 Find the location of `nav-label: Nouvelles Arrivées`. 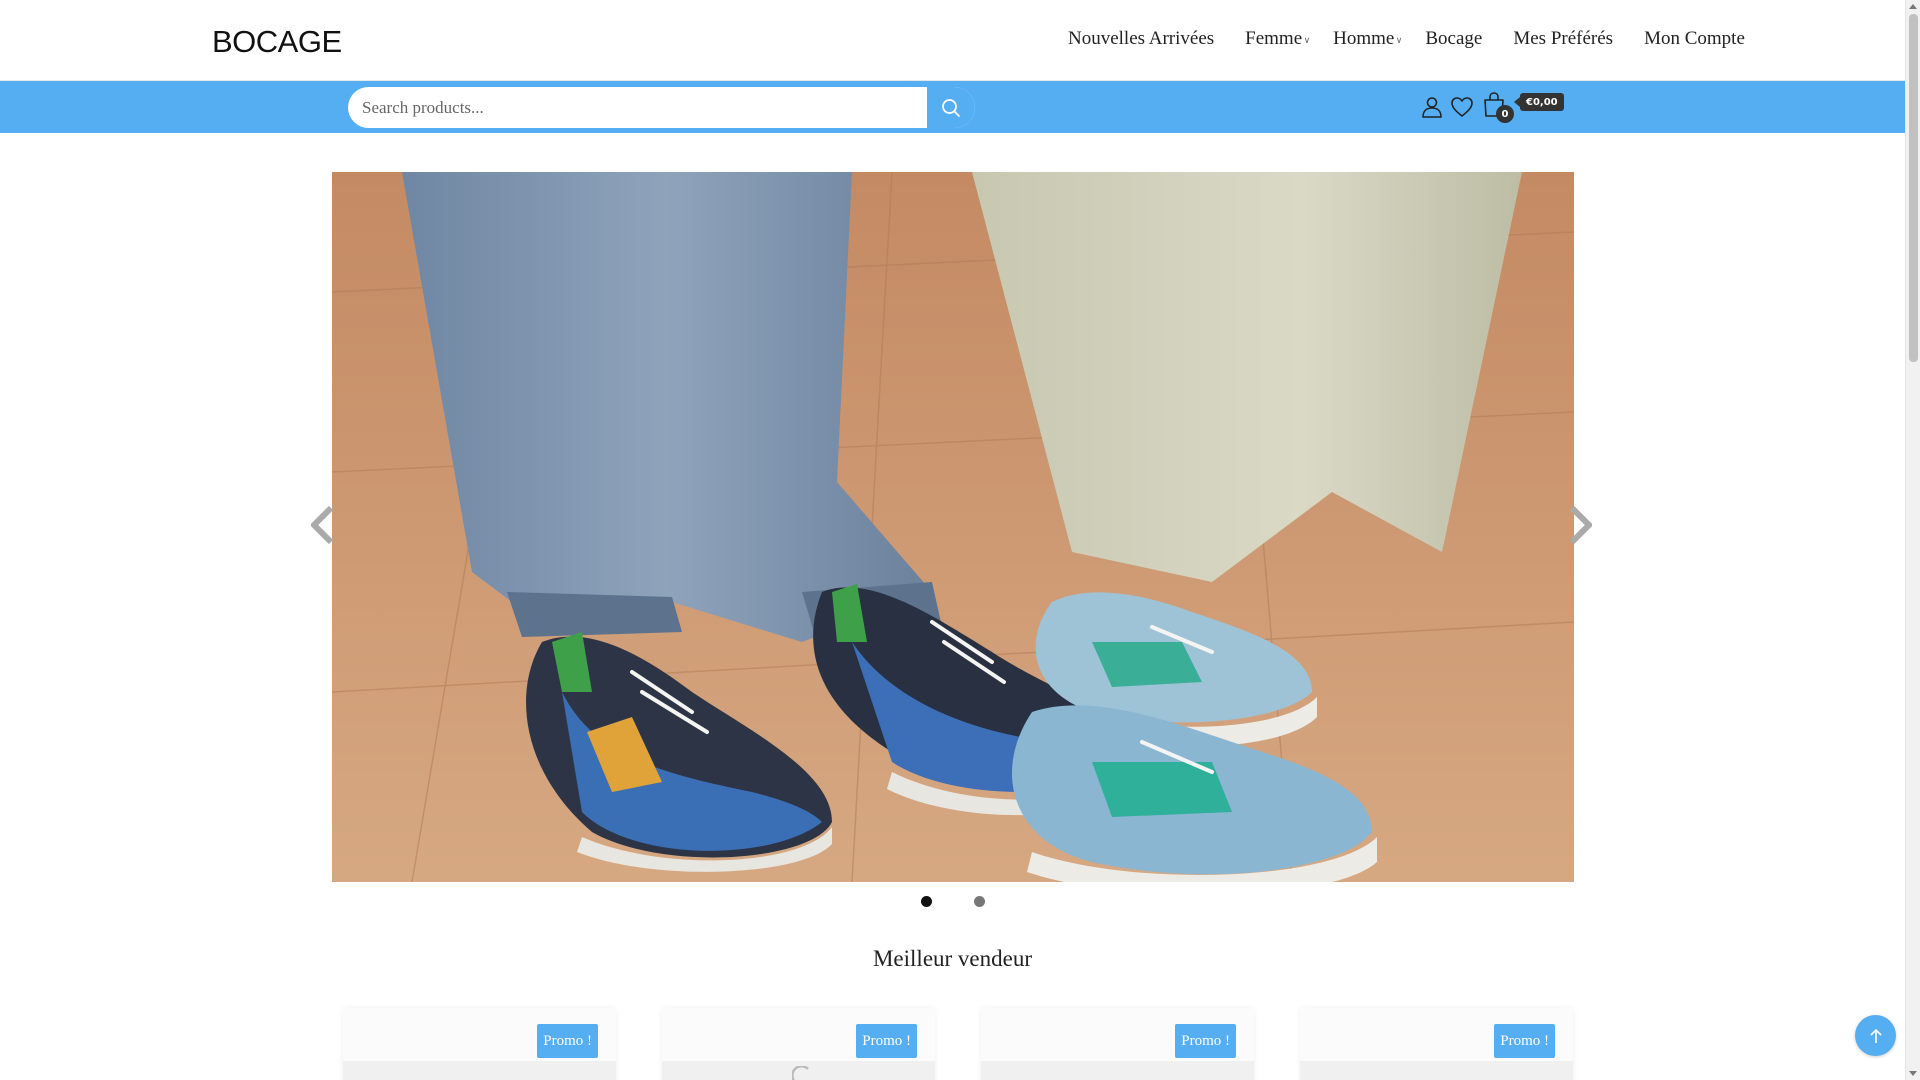

nav-label: Nouvelles Arrivées is located at coordinates (1141, 38).